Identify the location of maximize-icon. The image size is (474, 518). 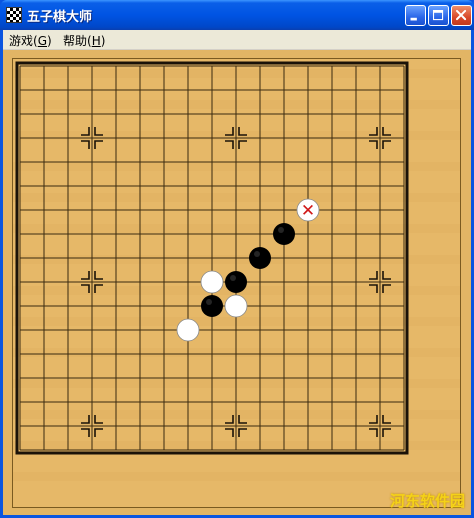
(438, 15).